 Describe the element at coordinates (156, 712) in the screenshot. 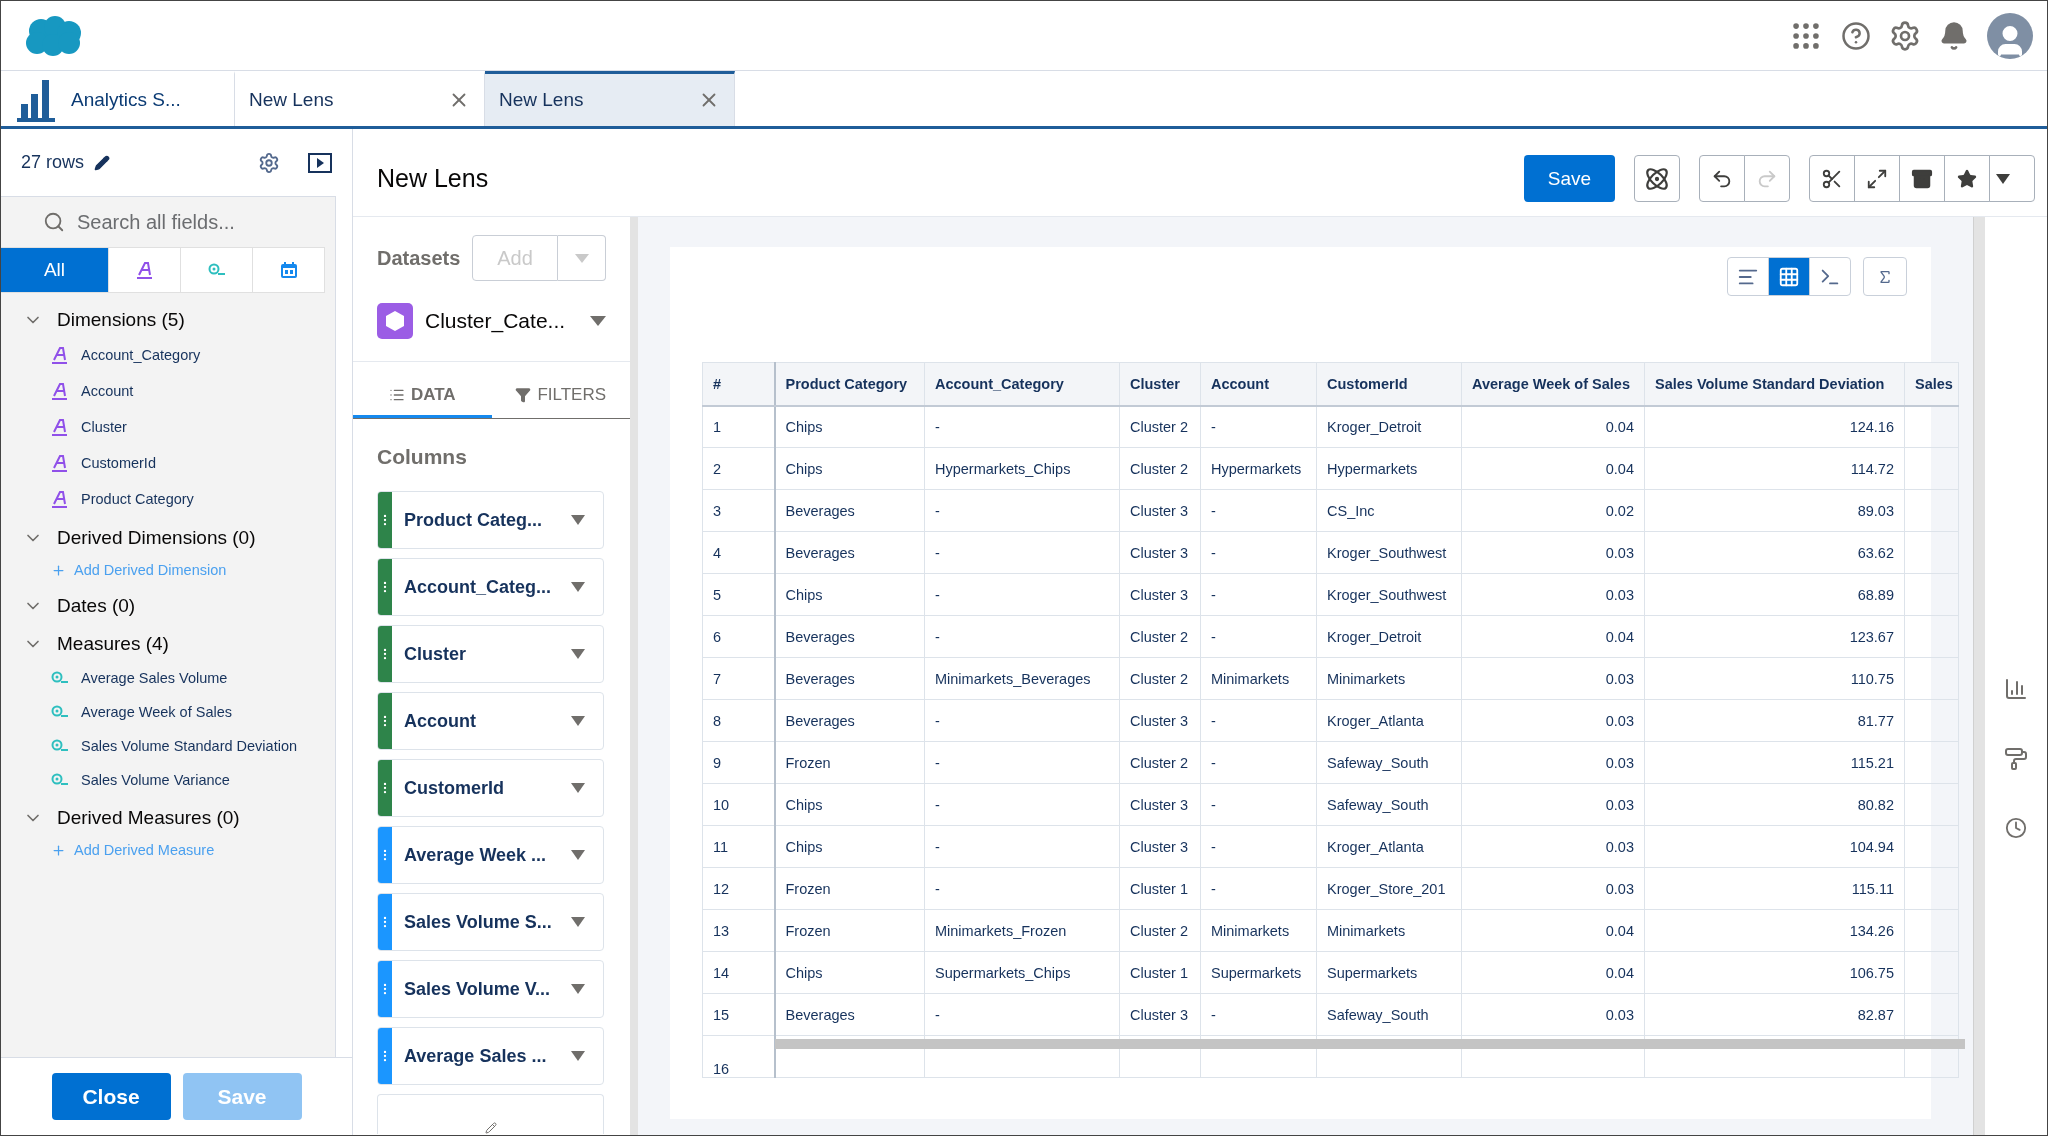

I see `field-item: Average Week of Sales` at that location.